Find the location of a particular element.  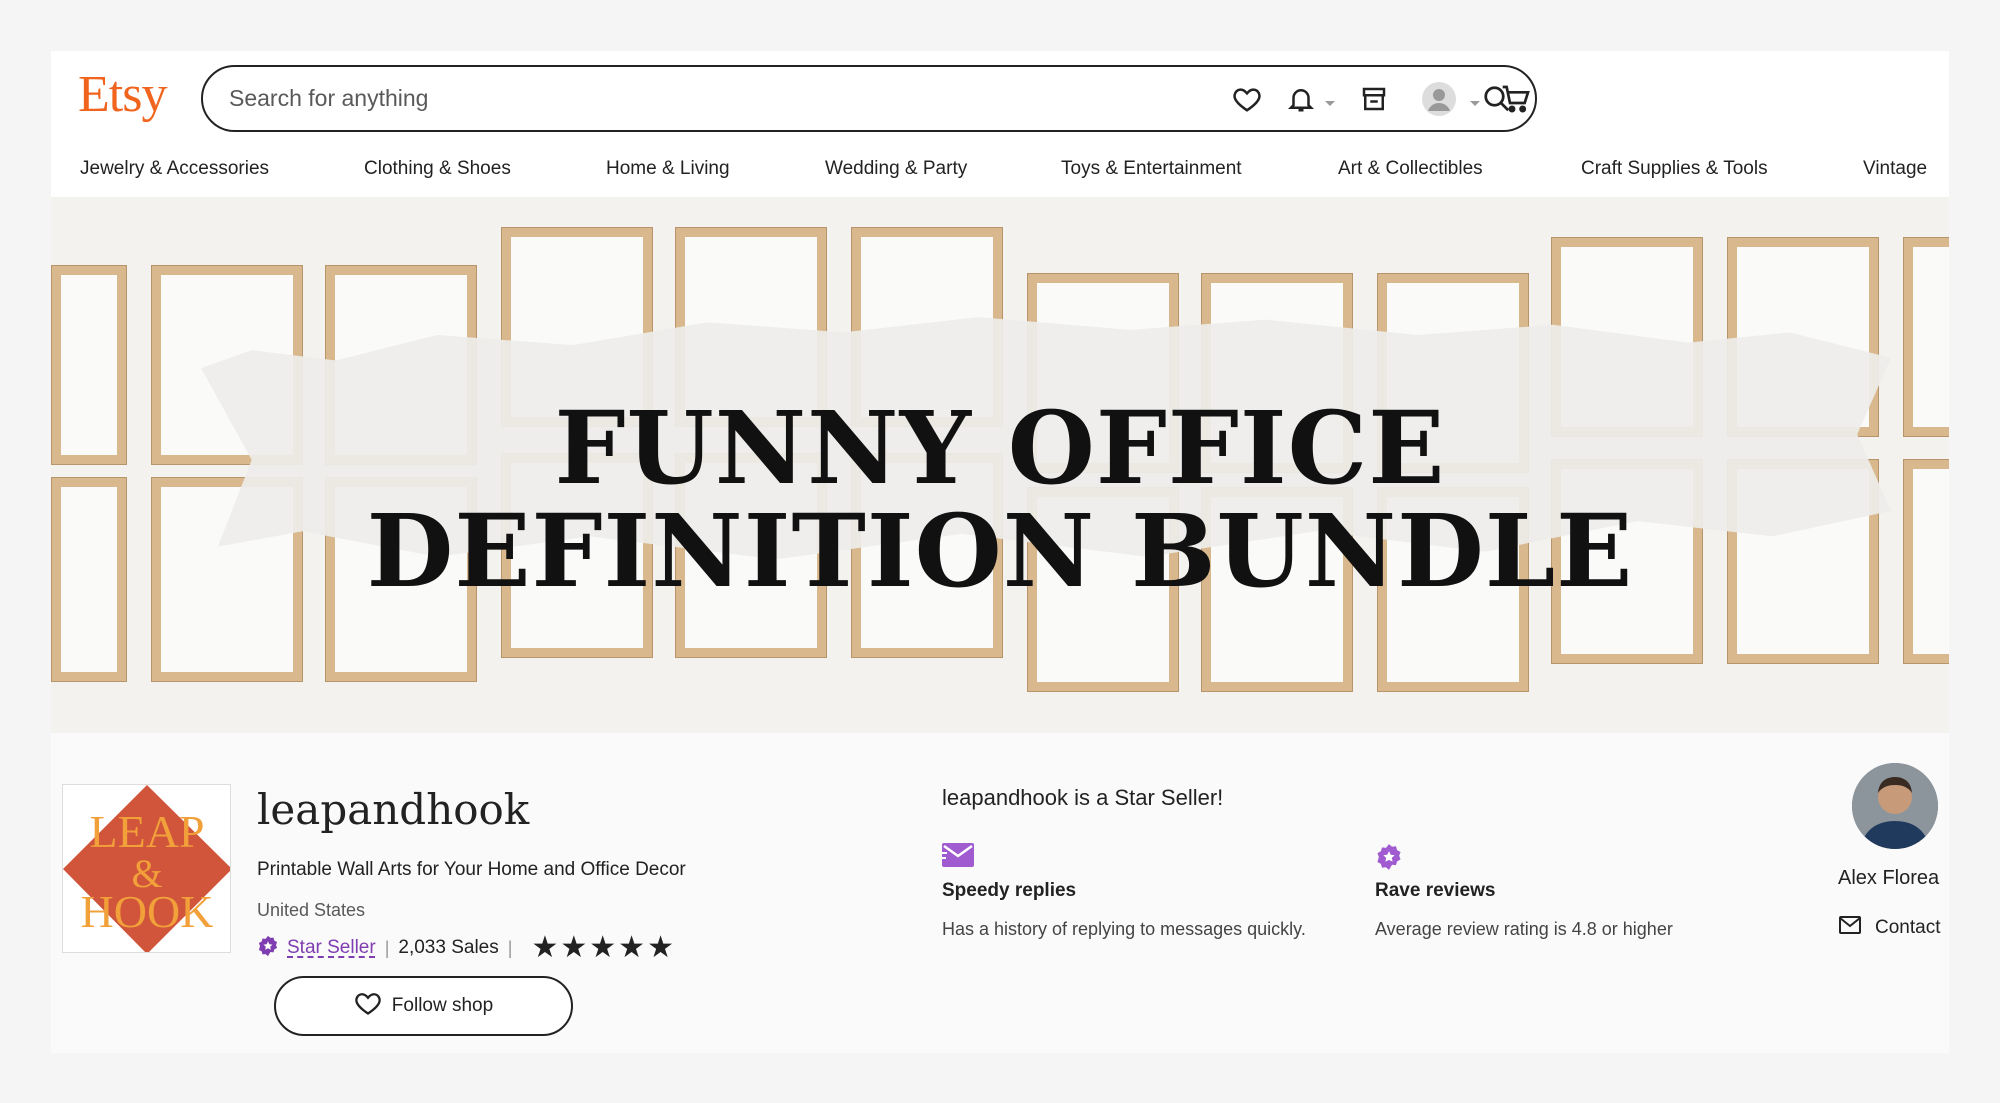

banner-title: FUNNY OFFICE DEFINITION BUNDLE is located at coordinates (1000, 499).